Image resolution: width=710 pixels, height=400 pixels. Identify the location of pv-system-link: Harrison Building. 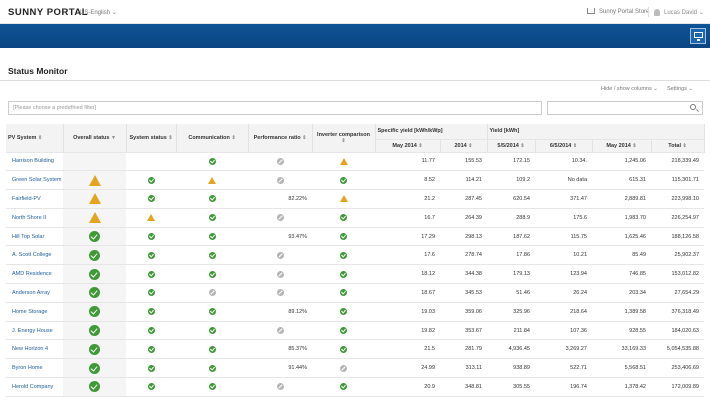
(33, 161).